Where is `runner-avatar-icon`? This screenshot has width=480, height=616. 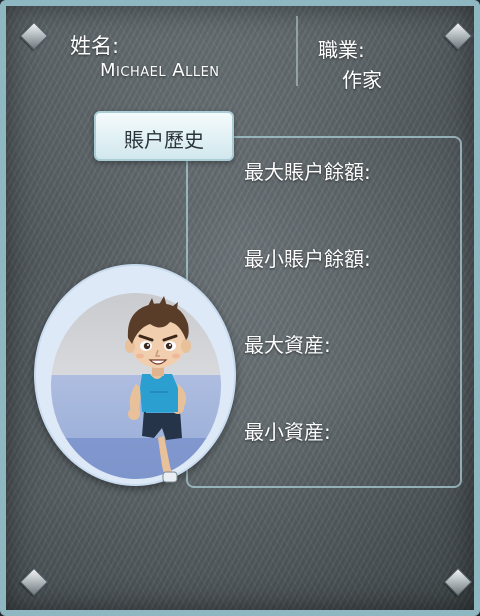 runner-avatar-icon is located at coordinates (158, 389).